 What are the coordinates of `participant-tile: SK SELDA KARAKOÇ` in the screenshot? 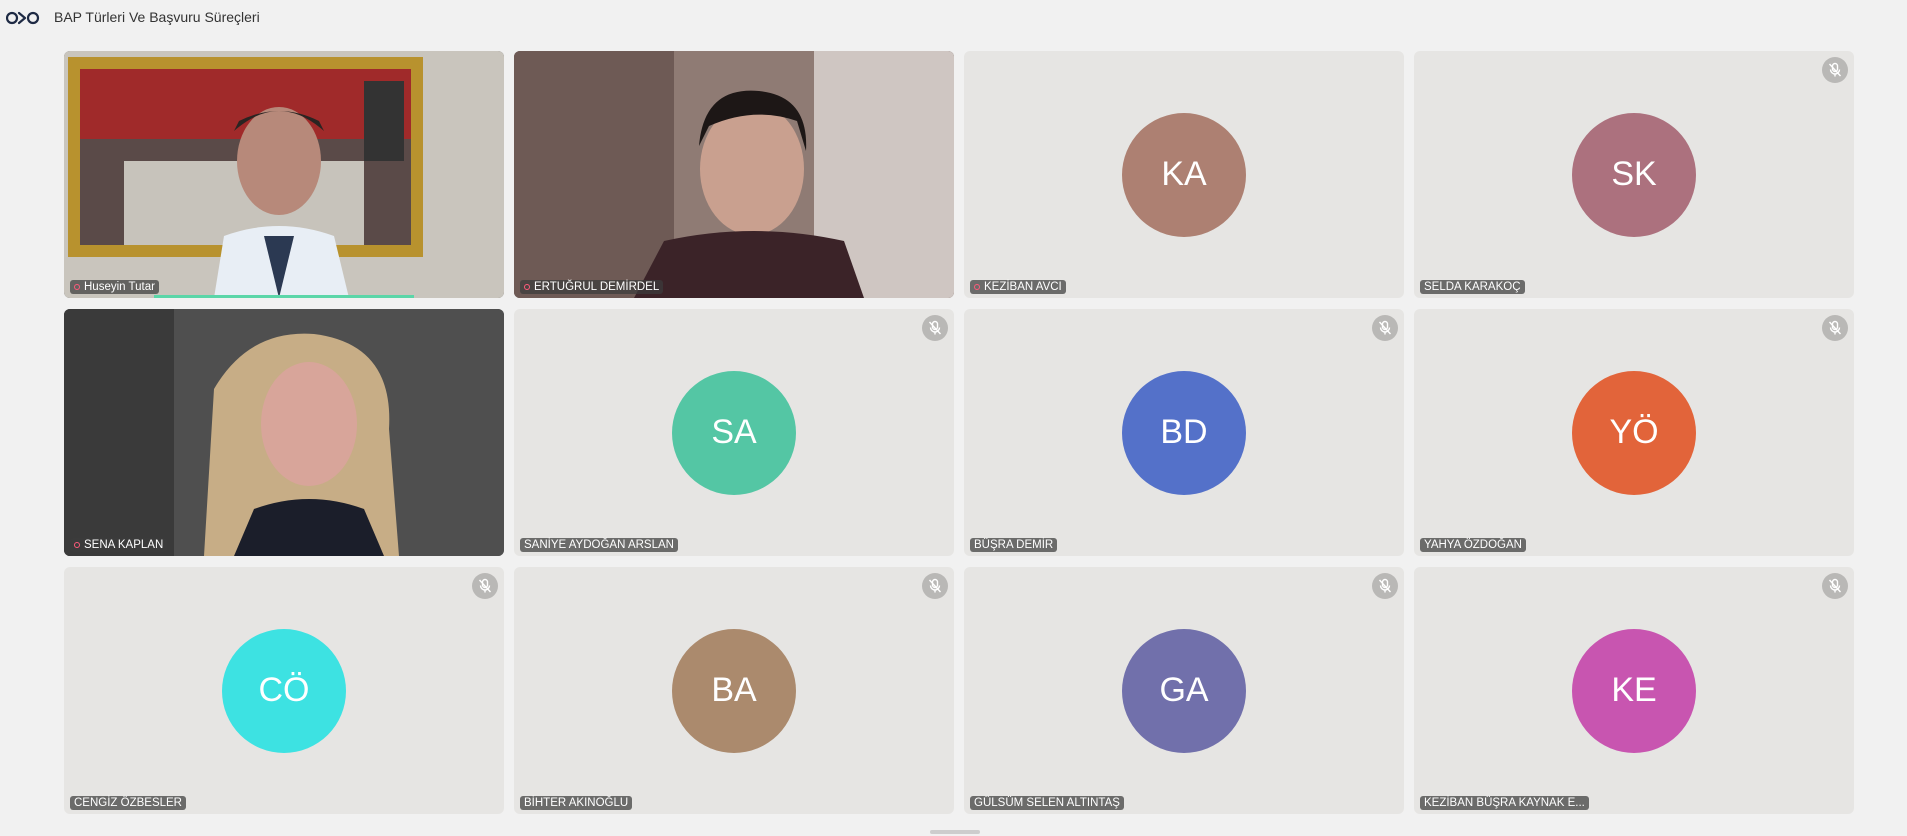 It's located at (1634, 174).